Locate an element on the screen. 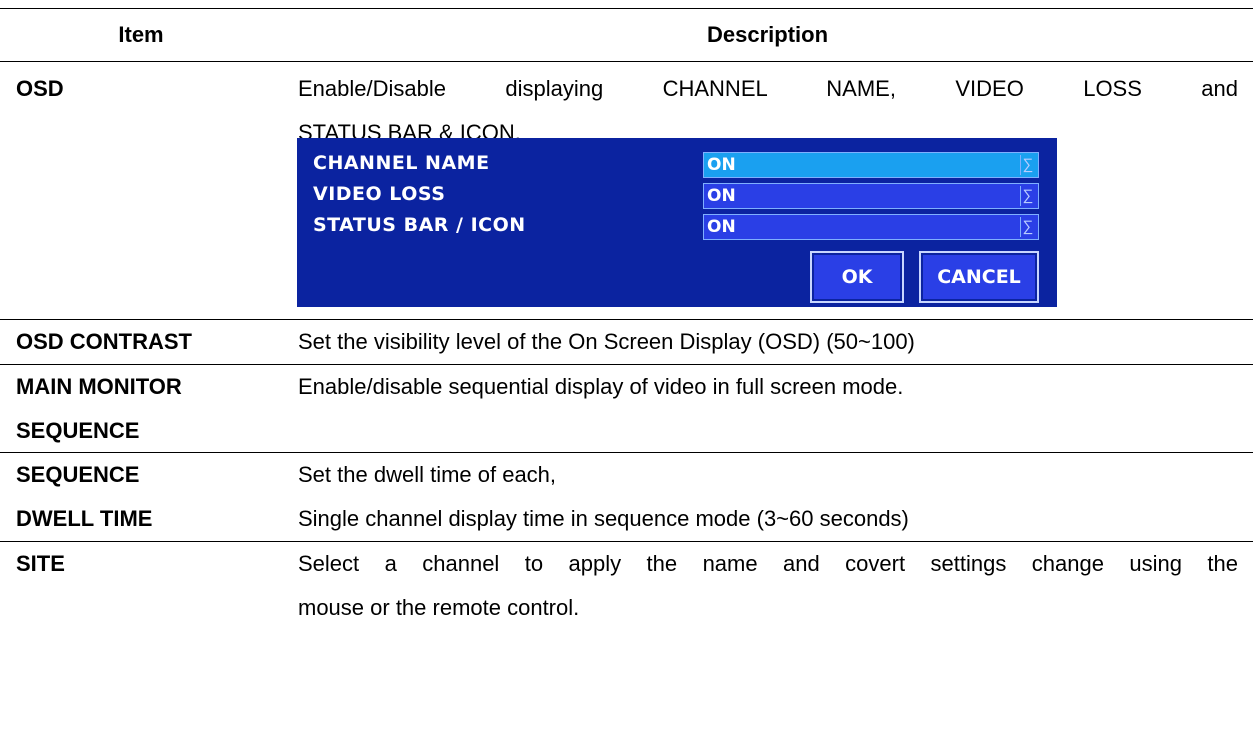  row-item-cont: DWELL TIME is located at coordinates (84, 518).